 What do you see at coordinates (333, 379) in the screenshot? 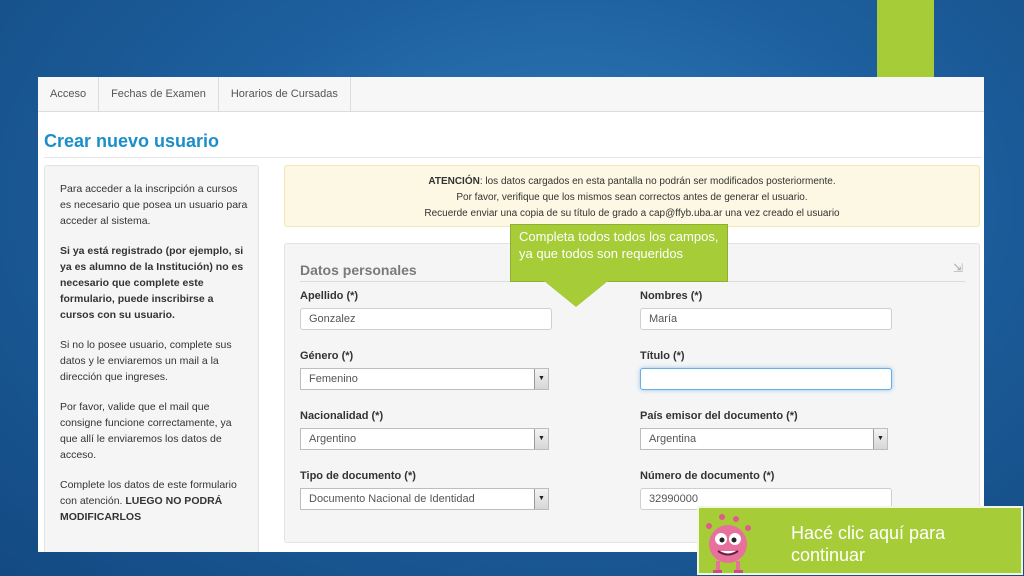
I see `genero-select-value: Femenino` at bounding box center [333, 379].